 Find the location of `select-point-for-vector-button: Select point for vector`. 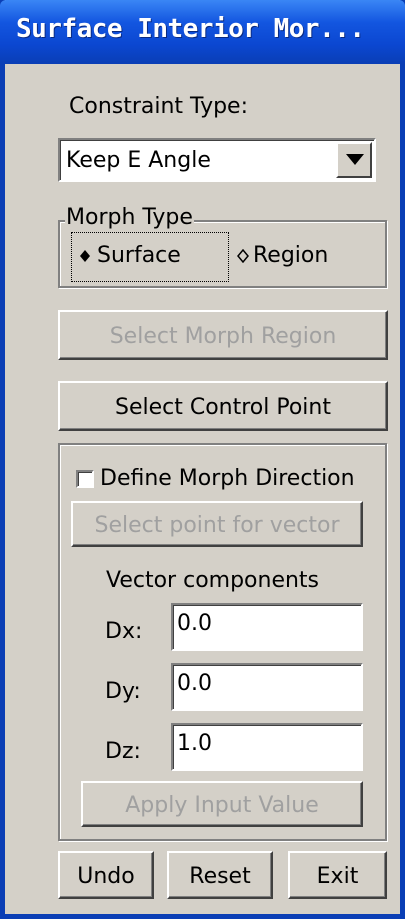

select-point-for-vector-button: Select point for vector is located at coordinates (217, 524).